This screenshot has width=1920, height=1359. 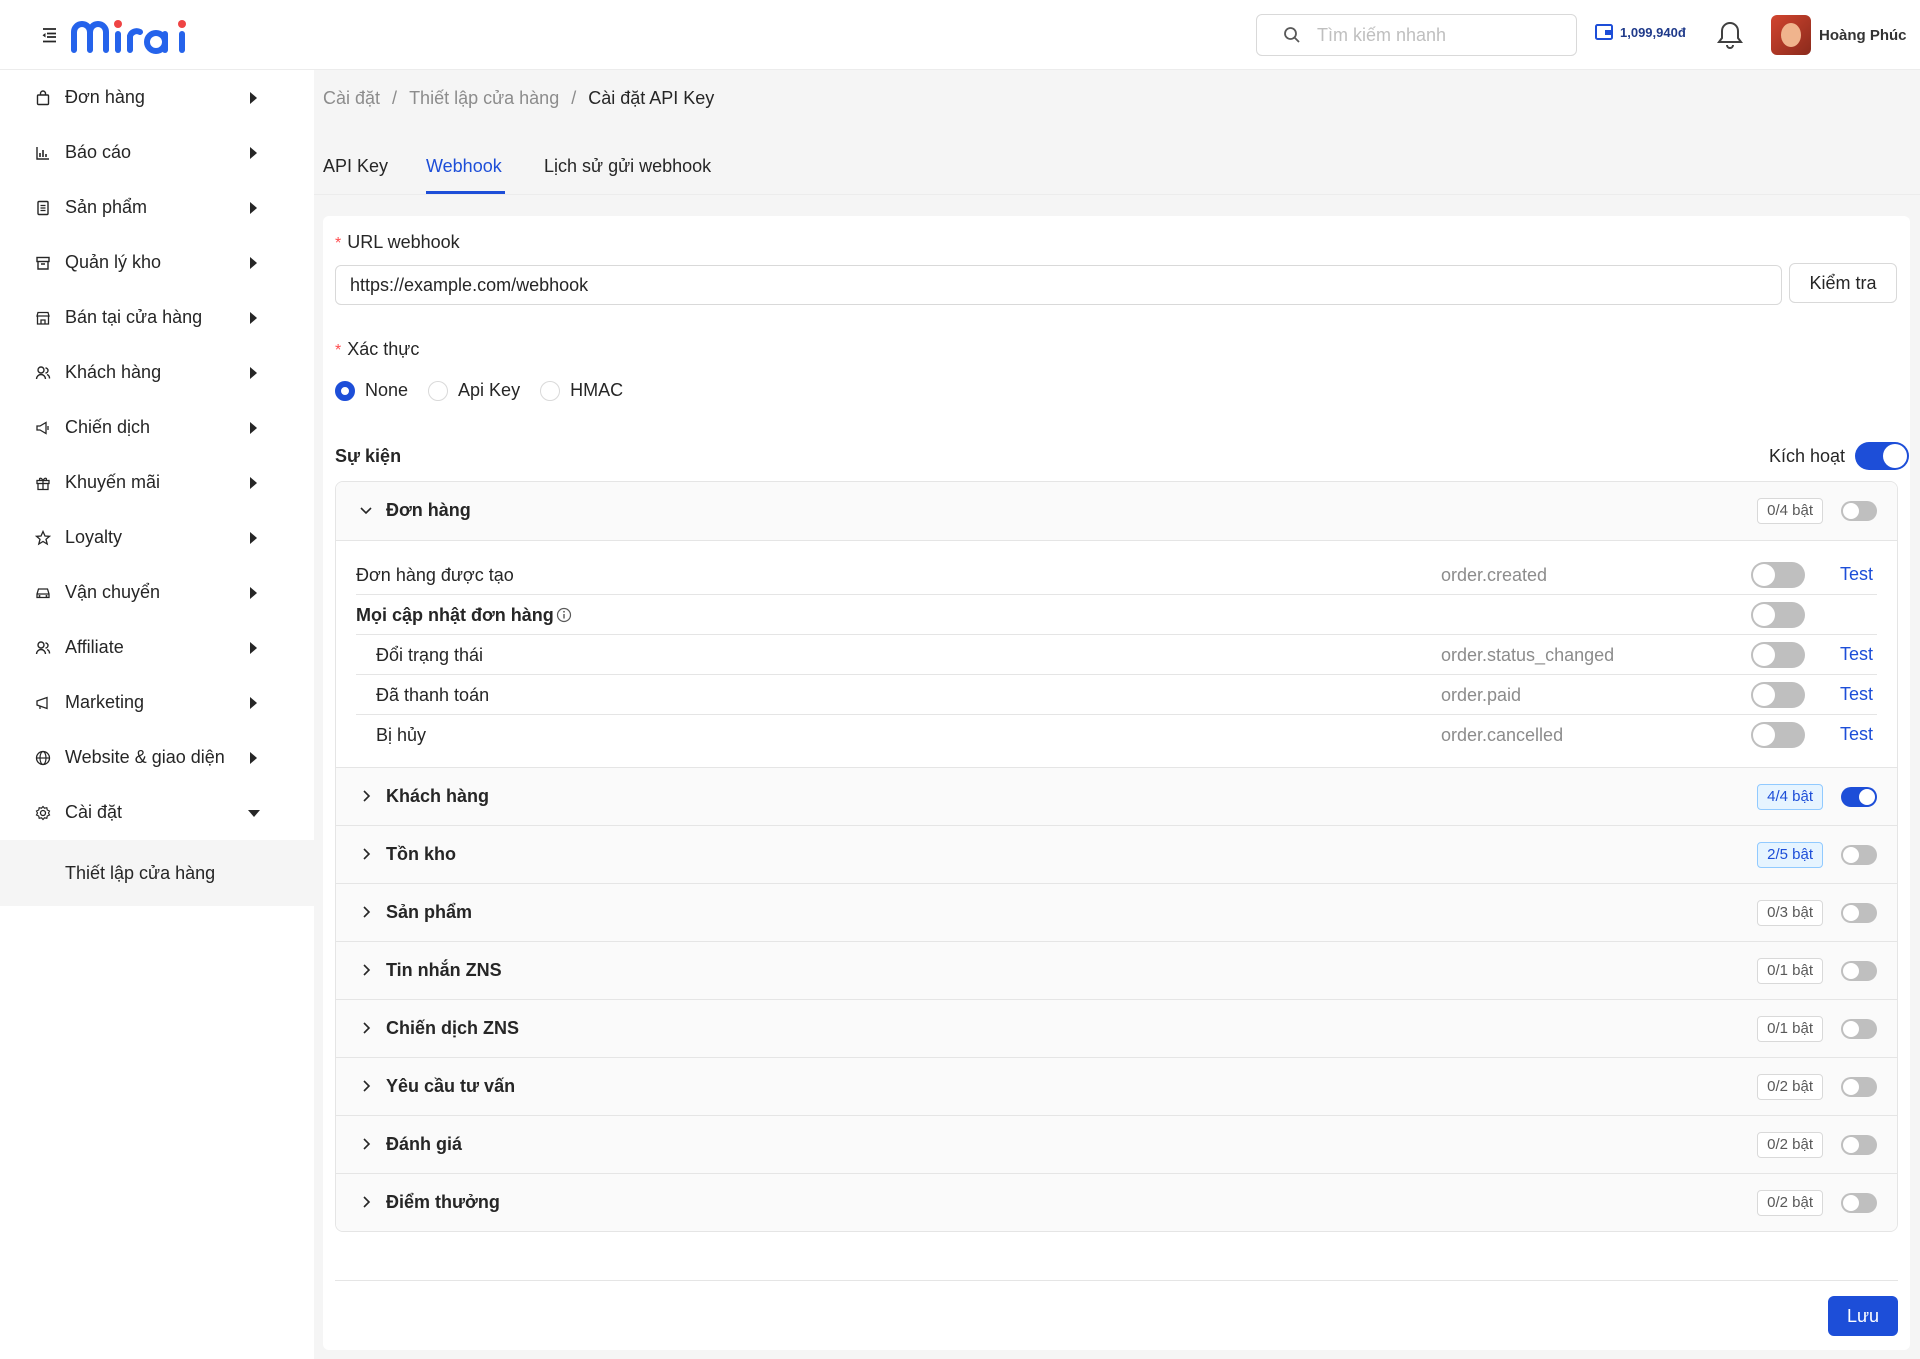 I want to click on event-group-label: Yêu cầu tư vấn, so click(x=451, y=1086).